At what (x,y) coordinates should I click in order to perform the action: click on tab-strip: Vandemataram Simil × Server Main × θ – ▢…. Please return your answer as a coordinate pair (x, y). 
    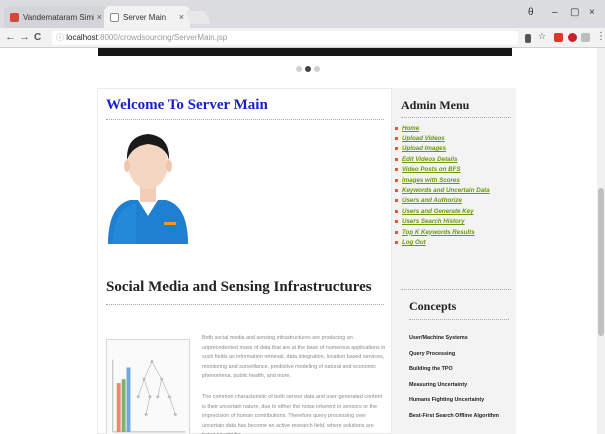
    Looking at the image, I should click on (302, 14).